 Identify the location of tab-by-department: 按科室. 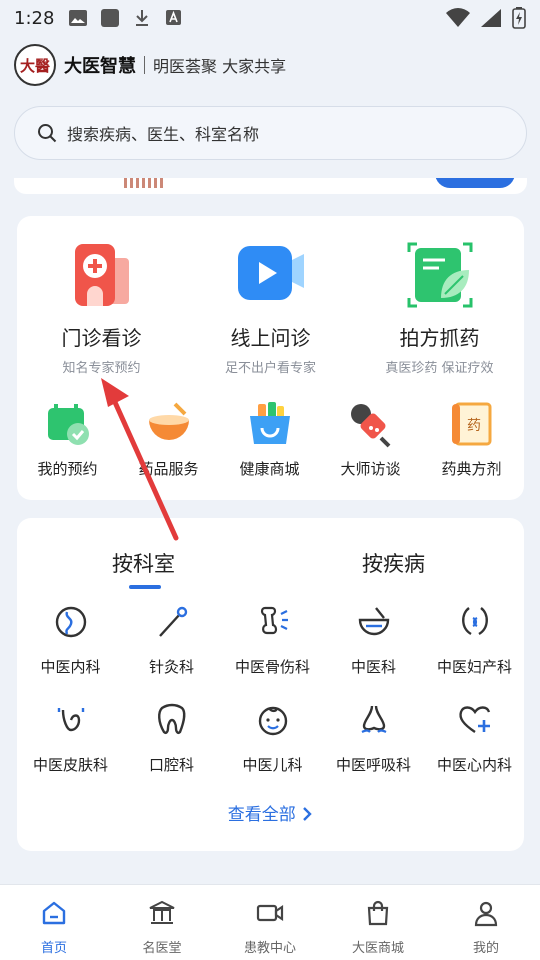
(143, 563).